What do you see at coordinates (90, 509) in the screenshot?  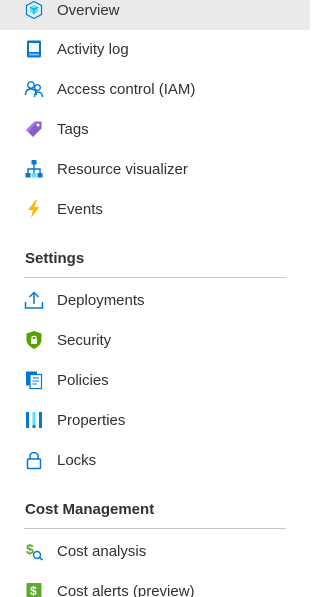 I see `section-header-cost-management: Cost Management` at bounding box center [90, 509].